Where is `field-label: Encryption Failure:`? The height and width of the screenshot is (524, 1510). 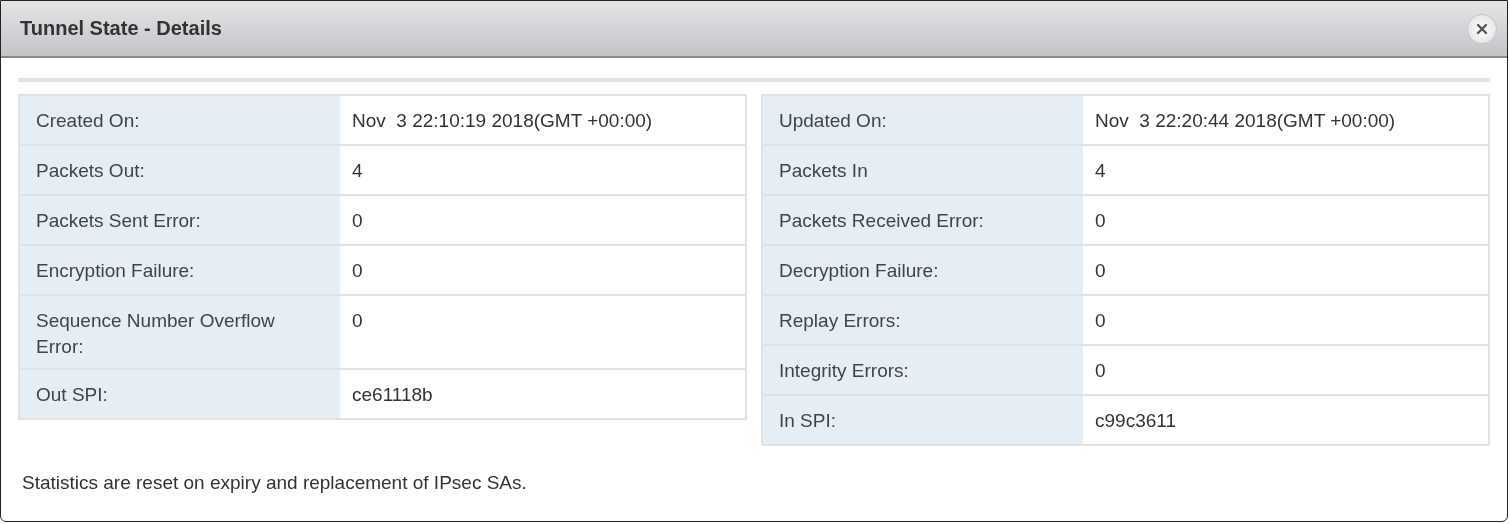
field-label: Encryption Failure: is located at coordinates (180, 270).